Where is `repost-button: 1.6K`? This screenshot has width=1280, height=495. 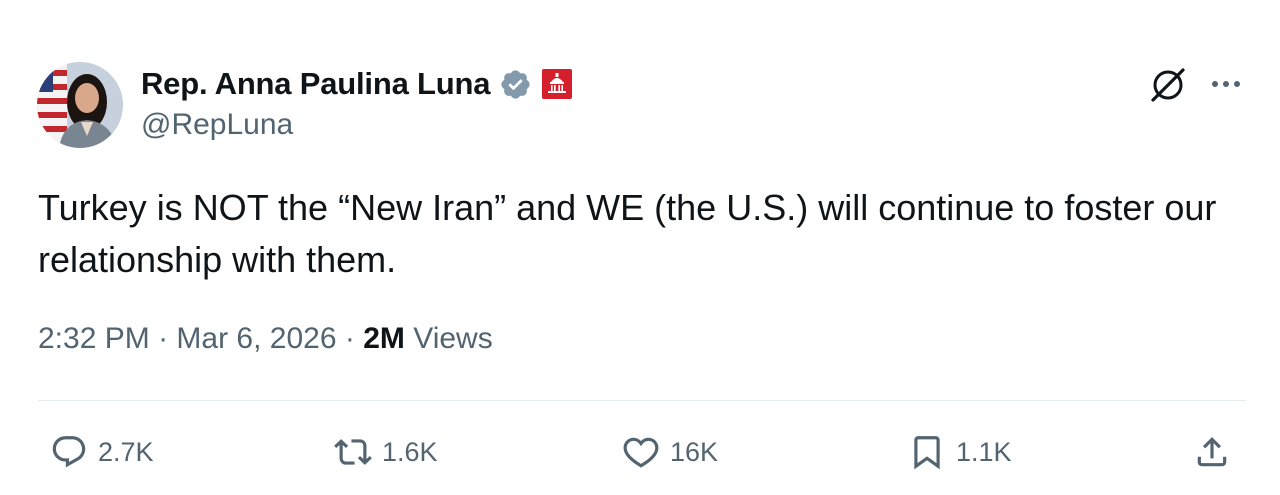
repost-button: 1.6K is located at coordinates (386, 452).